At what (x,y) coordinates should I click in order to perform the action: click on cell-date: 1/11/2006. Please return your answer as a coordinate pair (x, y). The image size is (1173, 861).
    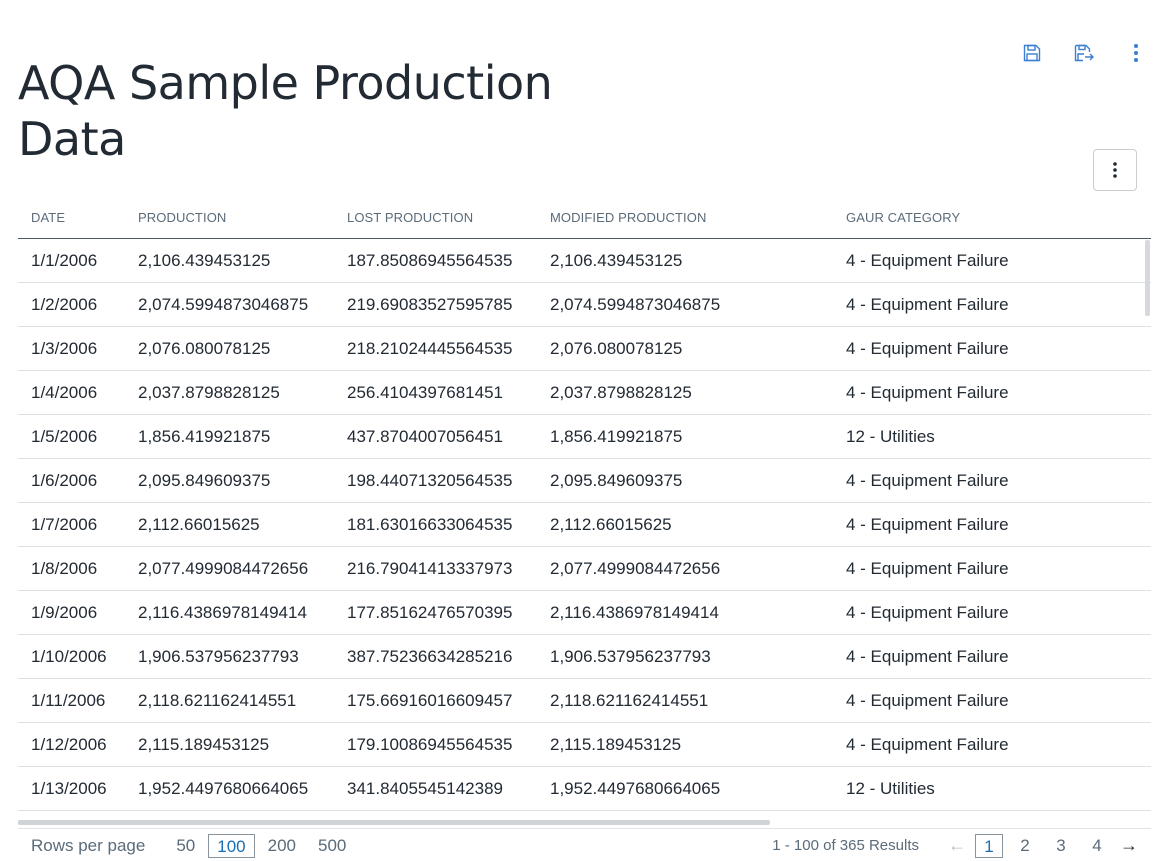
    Looking at the image, I should click on (71, 700).